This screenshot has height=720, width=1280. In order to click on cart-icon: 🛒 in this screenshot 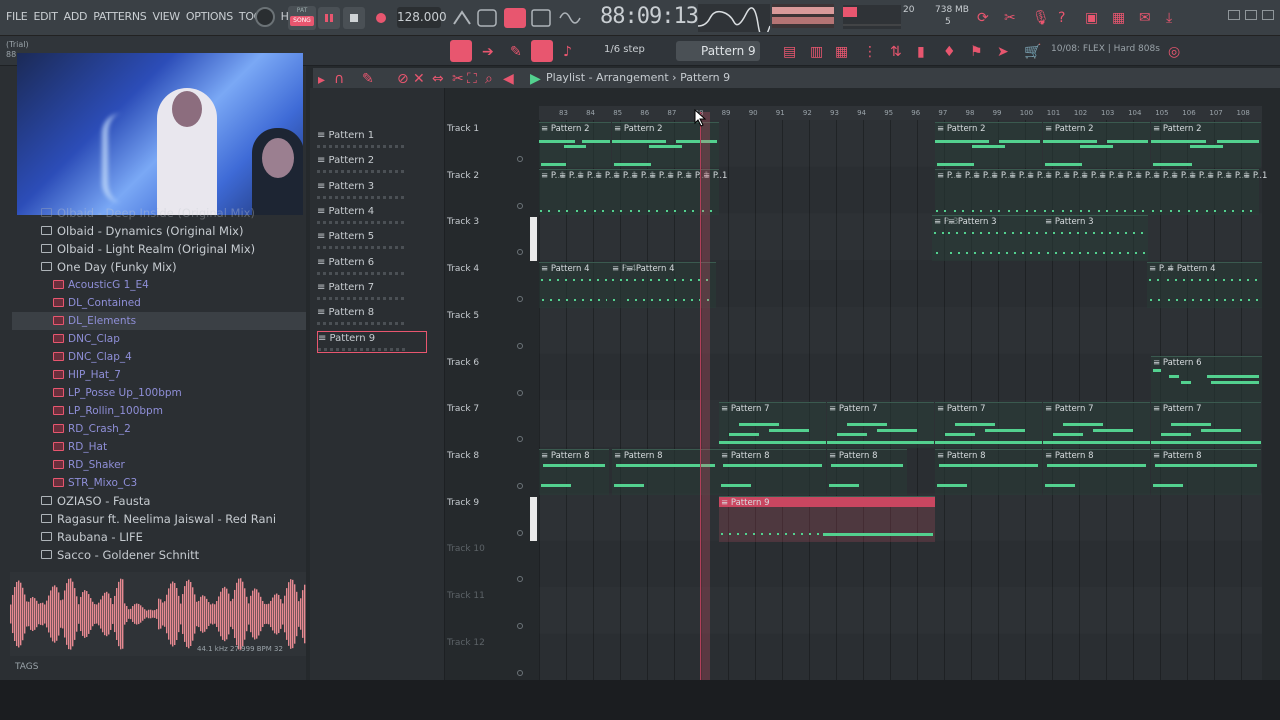, I will do `click(1032, 52)`.